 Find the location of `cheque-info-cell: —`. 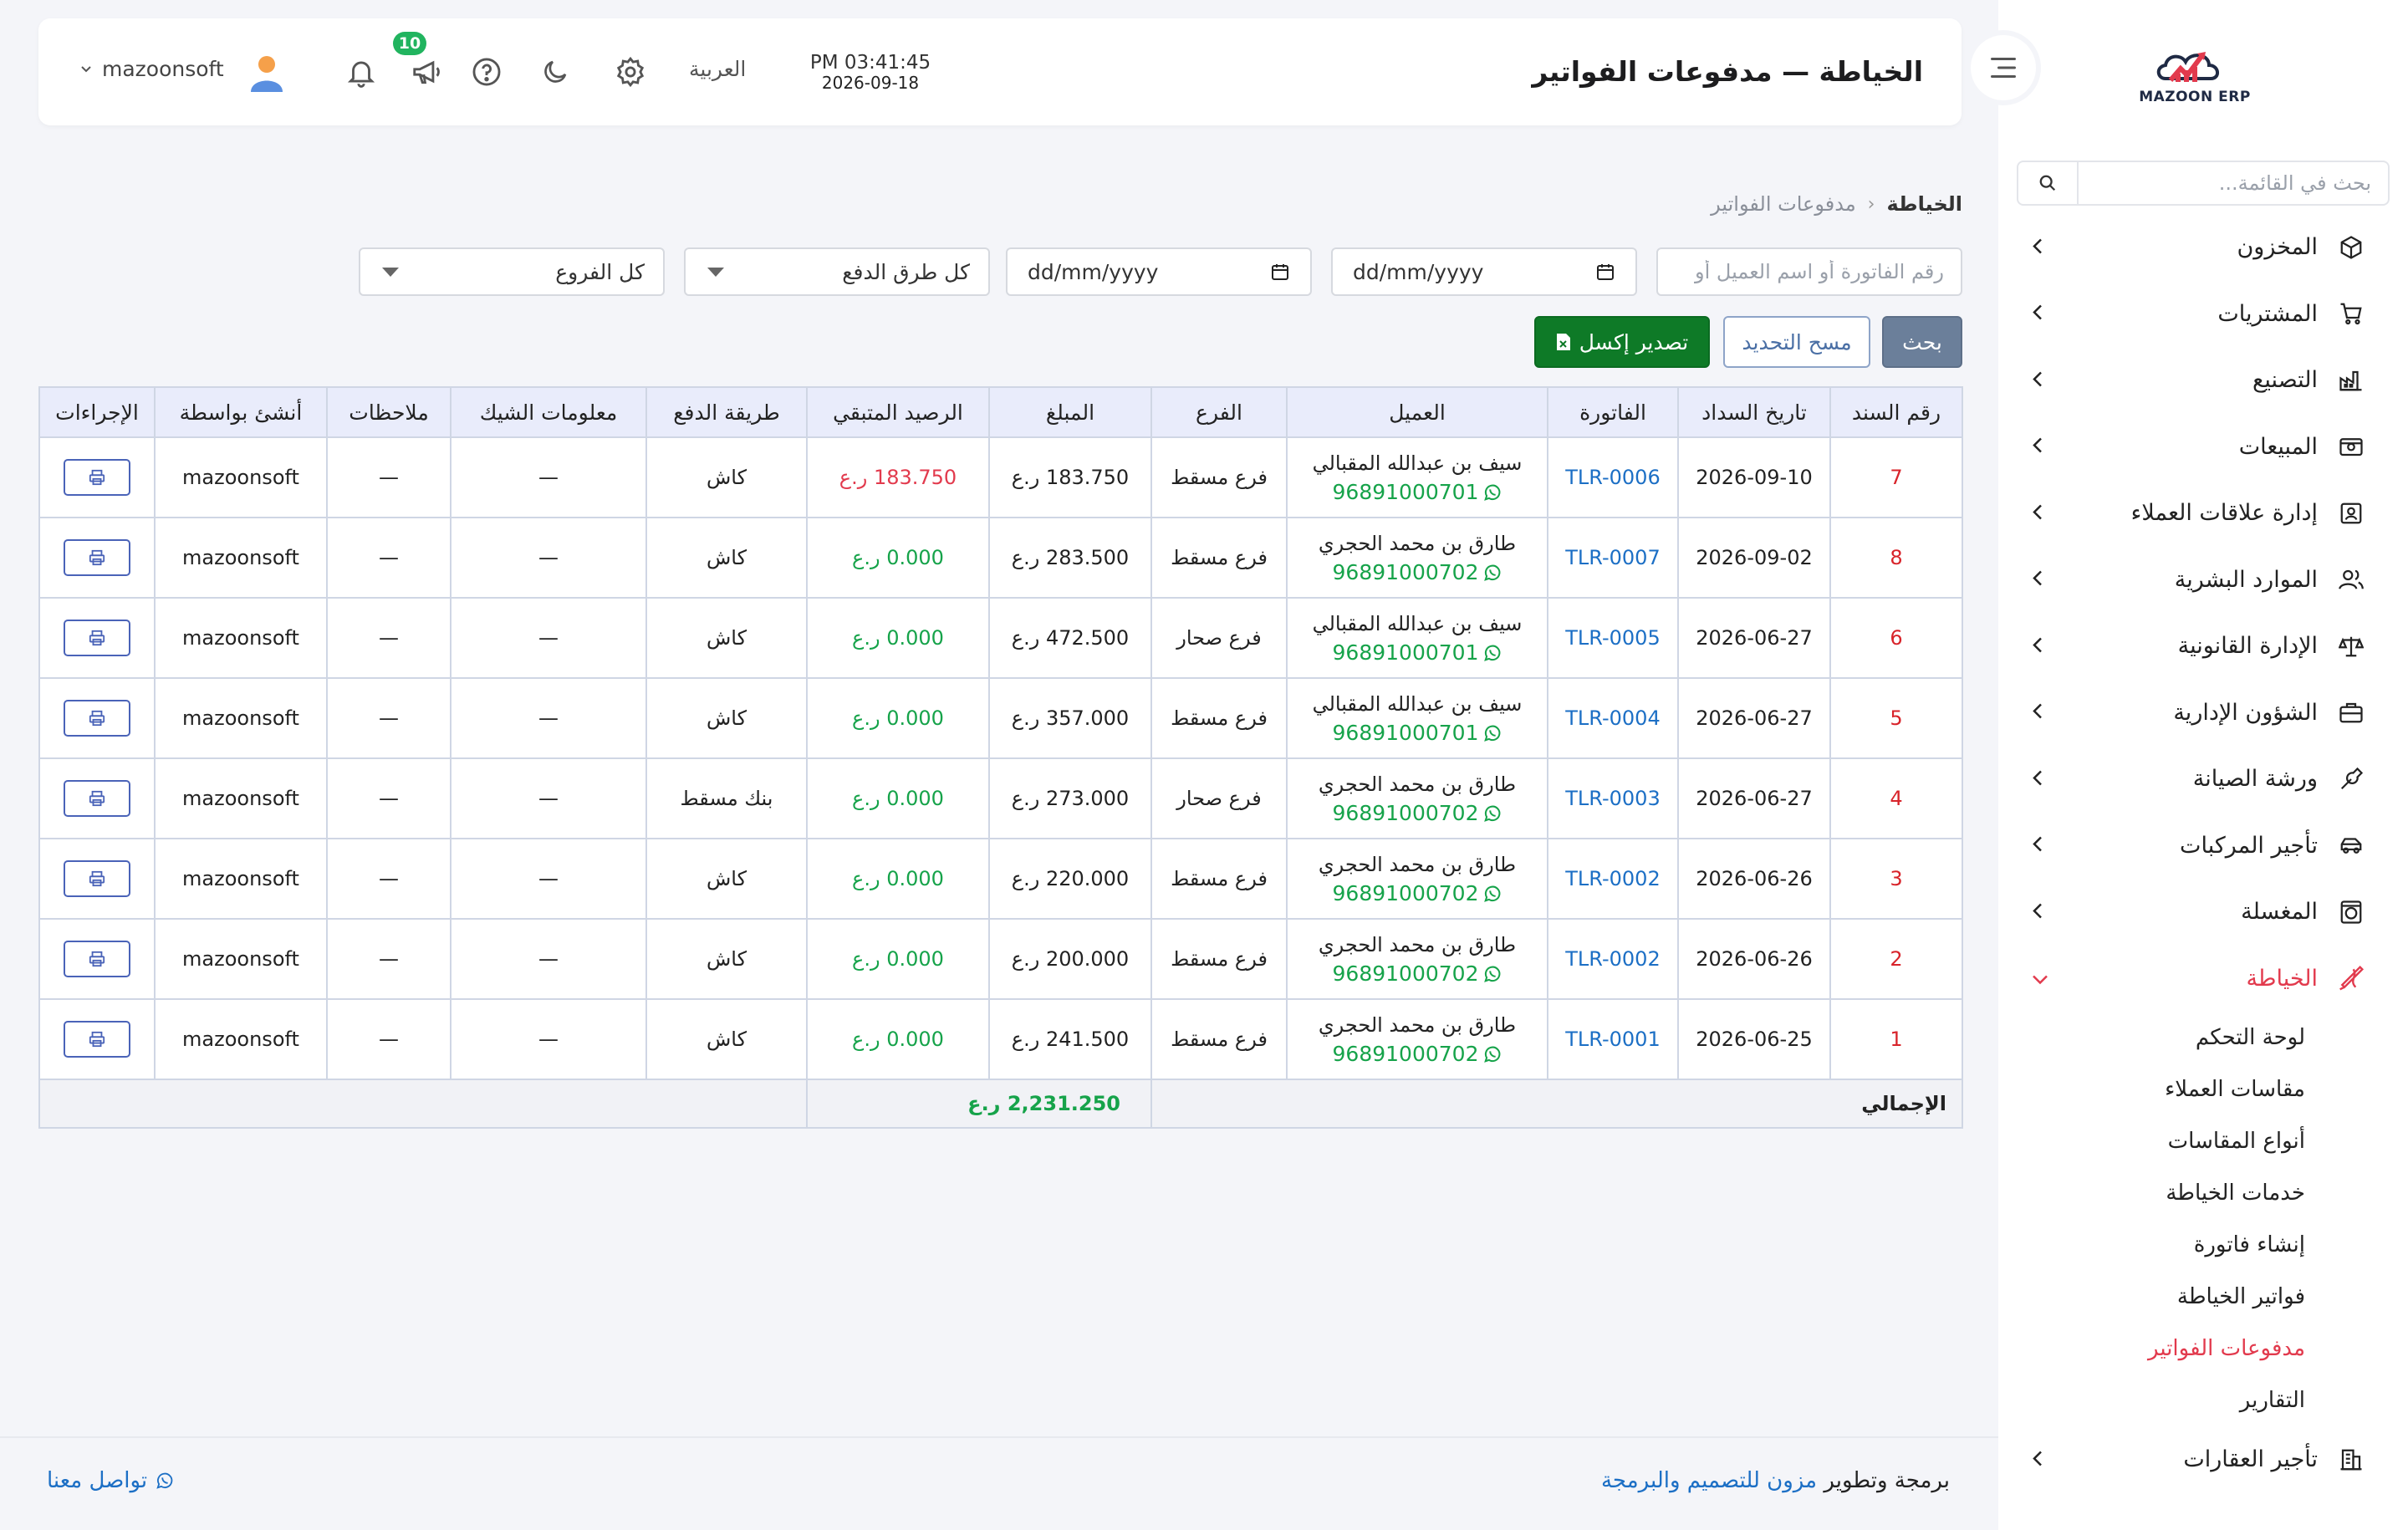

cheque-info-cell: — is located at coordinates (548, 959).